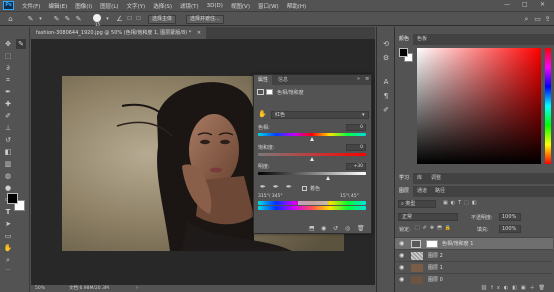 The width and height of the screenshot is (554, 292). What do you see at coordinates (40, 288) in the screenshot?
I see `zoom-level: 50%` at bounding box center [40, 288].